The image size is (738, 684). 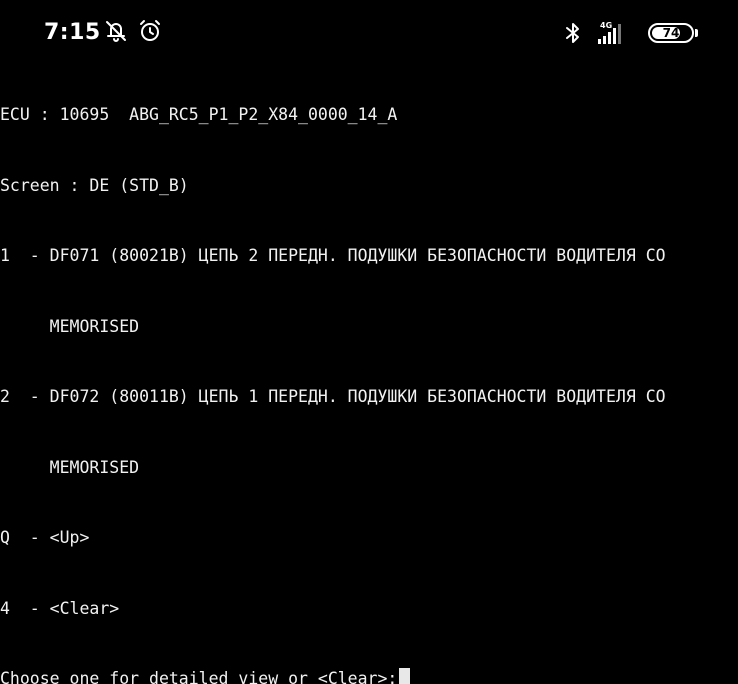 I want to click on prompt-text: Choose one for detailed view or <Clear>:, so click(x=199, y=676).